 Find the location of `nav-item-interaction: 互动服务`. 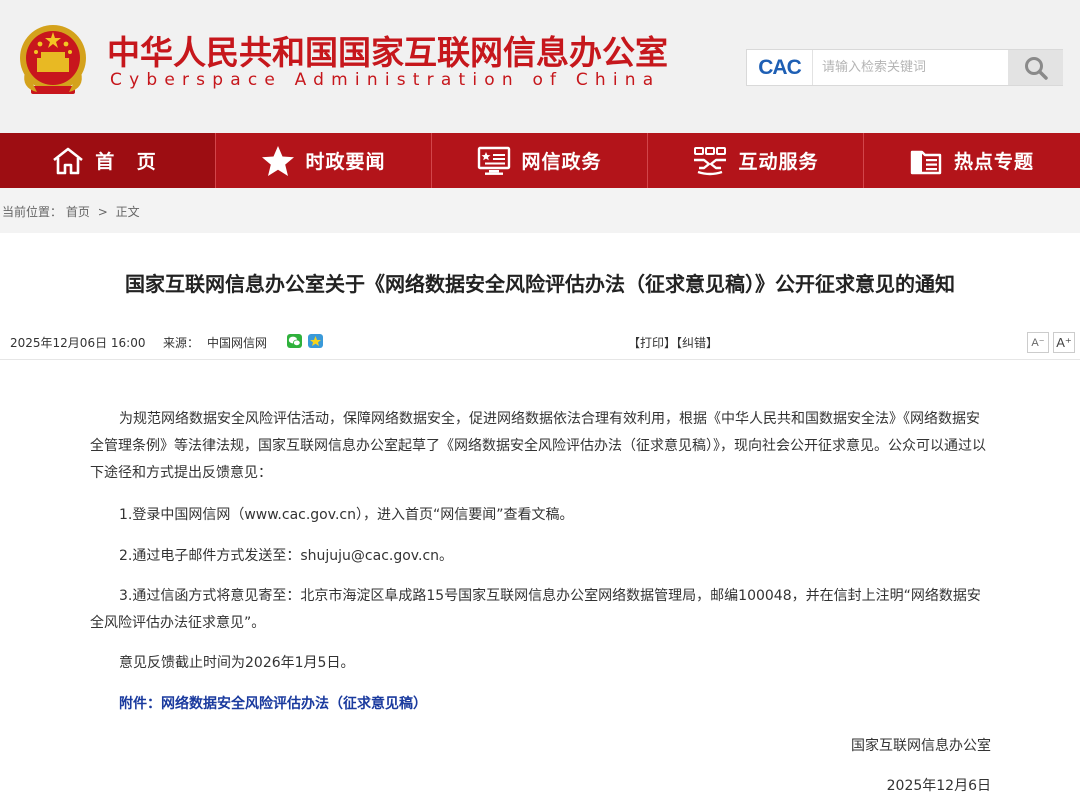

nav-item-interaction: 互动服务 is located at coordinates (756, 160).